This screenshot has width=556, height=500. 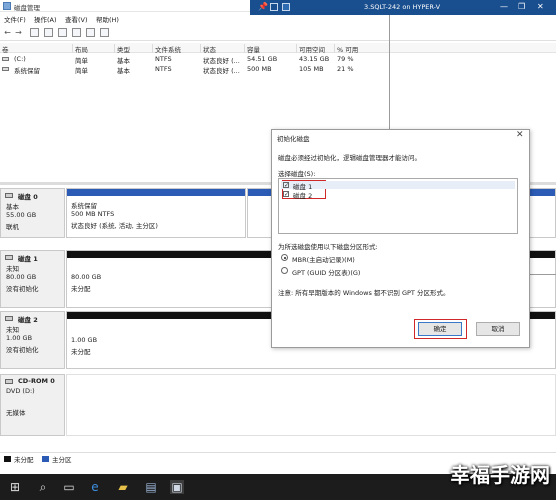 What do you see at coordinates (62, 32) in the screenshot?
I see `properties-icon` at bounding box center [62, 32].